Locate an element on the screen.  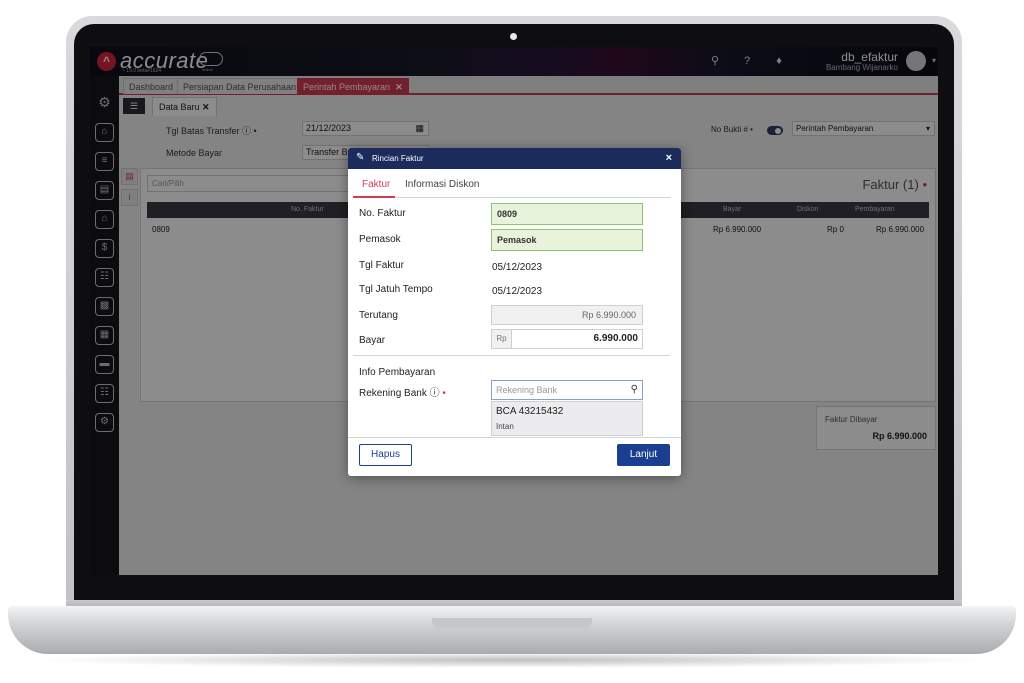
active-tab-indicator is located at coordinates (374, 197).